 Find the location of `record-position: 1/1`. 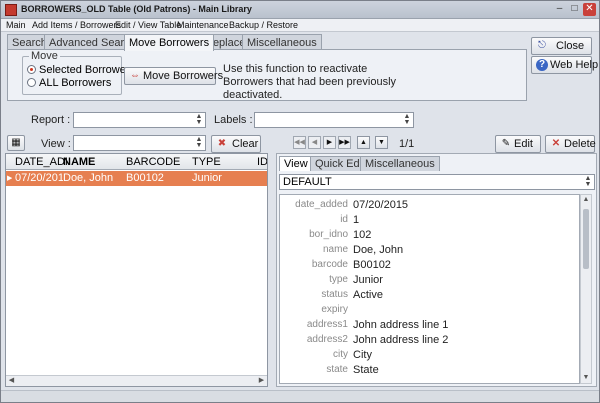

record-position: 1/1 is located at coordinates (407, 144).